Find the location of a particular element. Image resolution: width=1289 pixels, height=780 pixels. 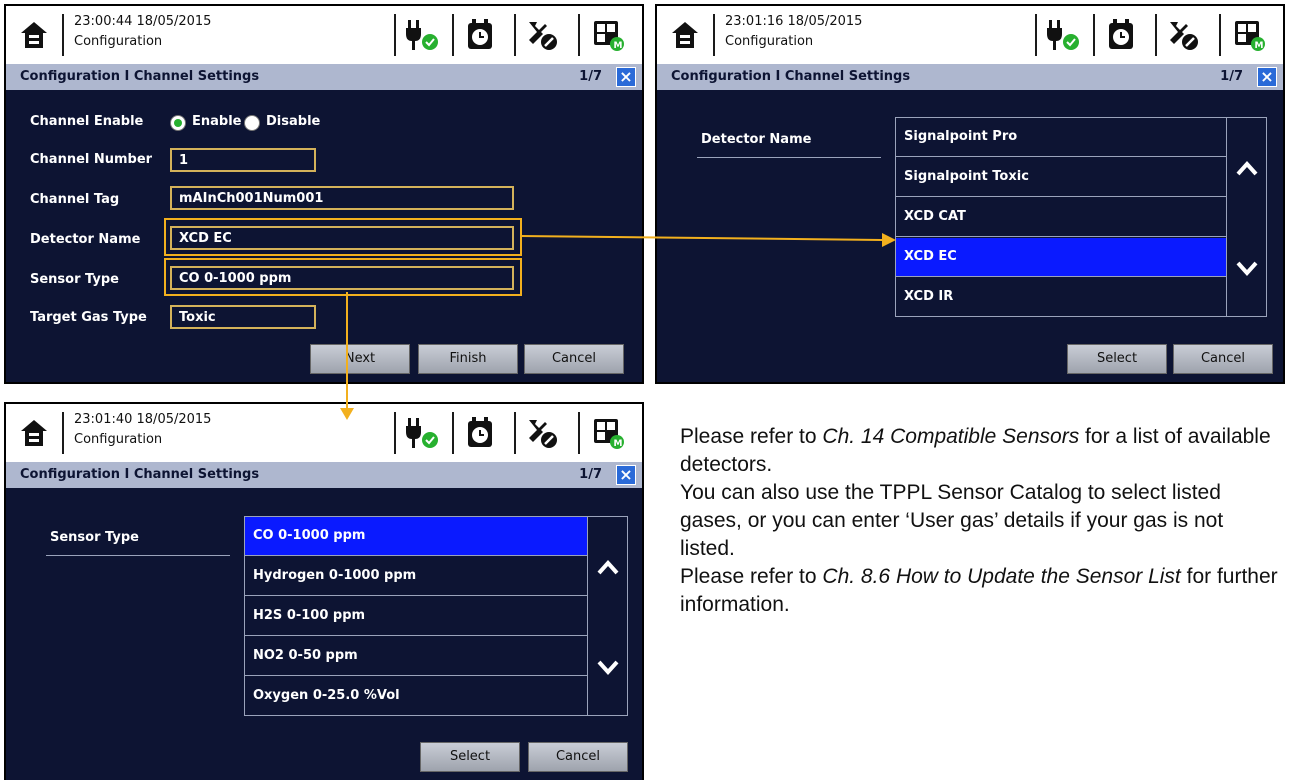

channel-number-label: Channel Number is located at coordinates (91, 159).